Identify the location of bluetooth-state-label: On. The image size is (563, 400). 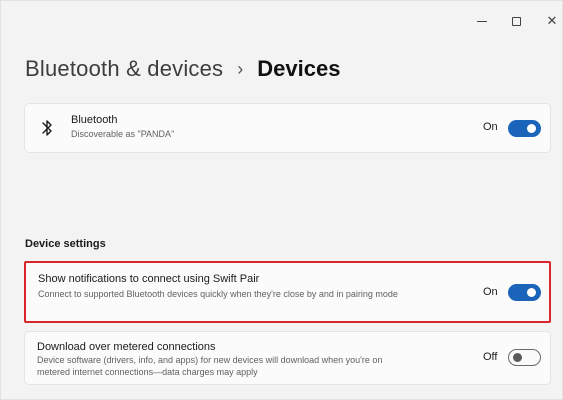
(490, 127).